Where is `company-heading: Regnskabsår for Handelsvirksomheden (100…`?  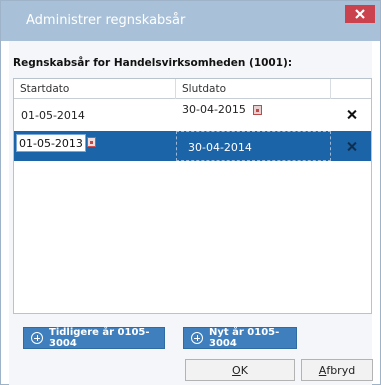
company-heading: Regnskabsår for Handelsvirksomheden (100… is located at coordinates (153, 63).